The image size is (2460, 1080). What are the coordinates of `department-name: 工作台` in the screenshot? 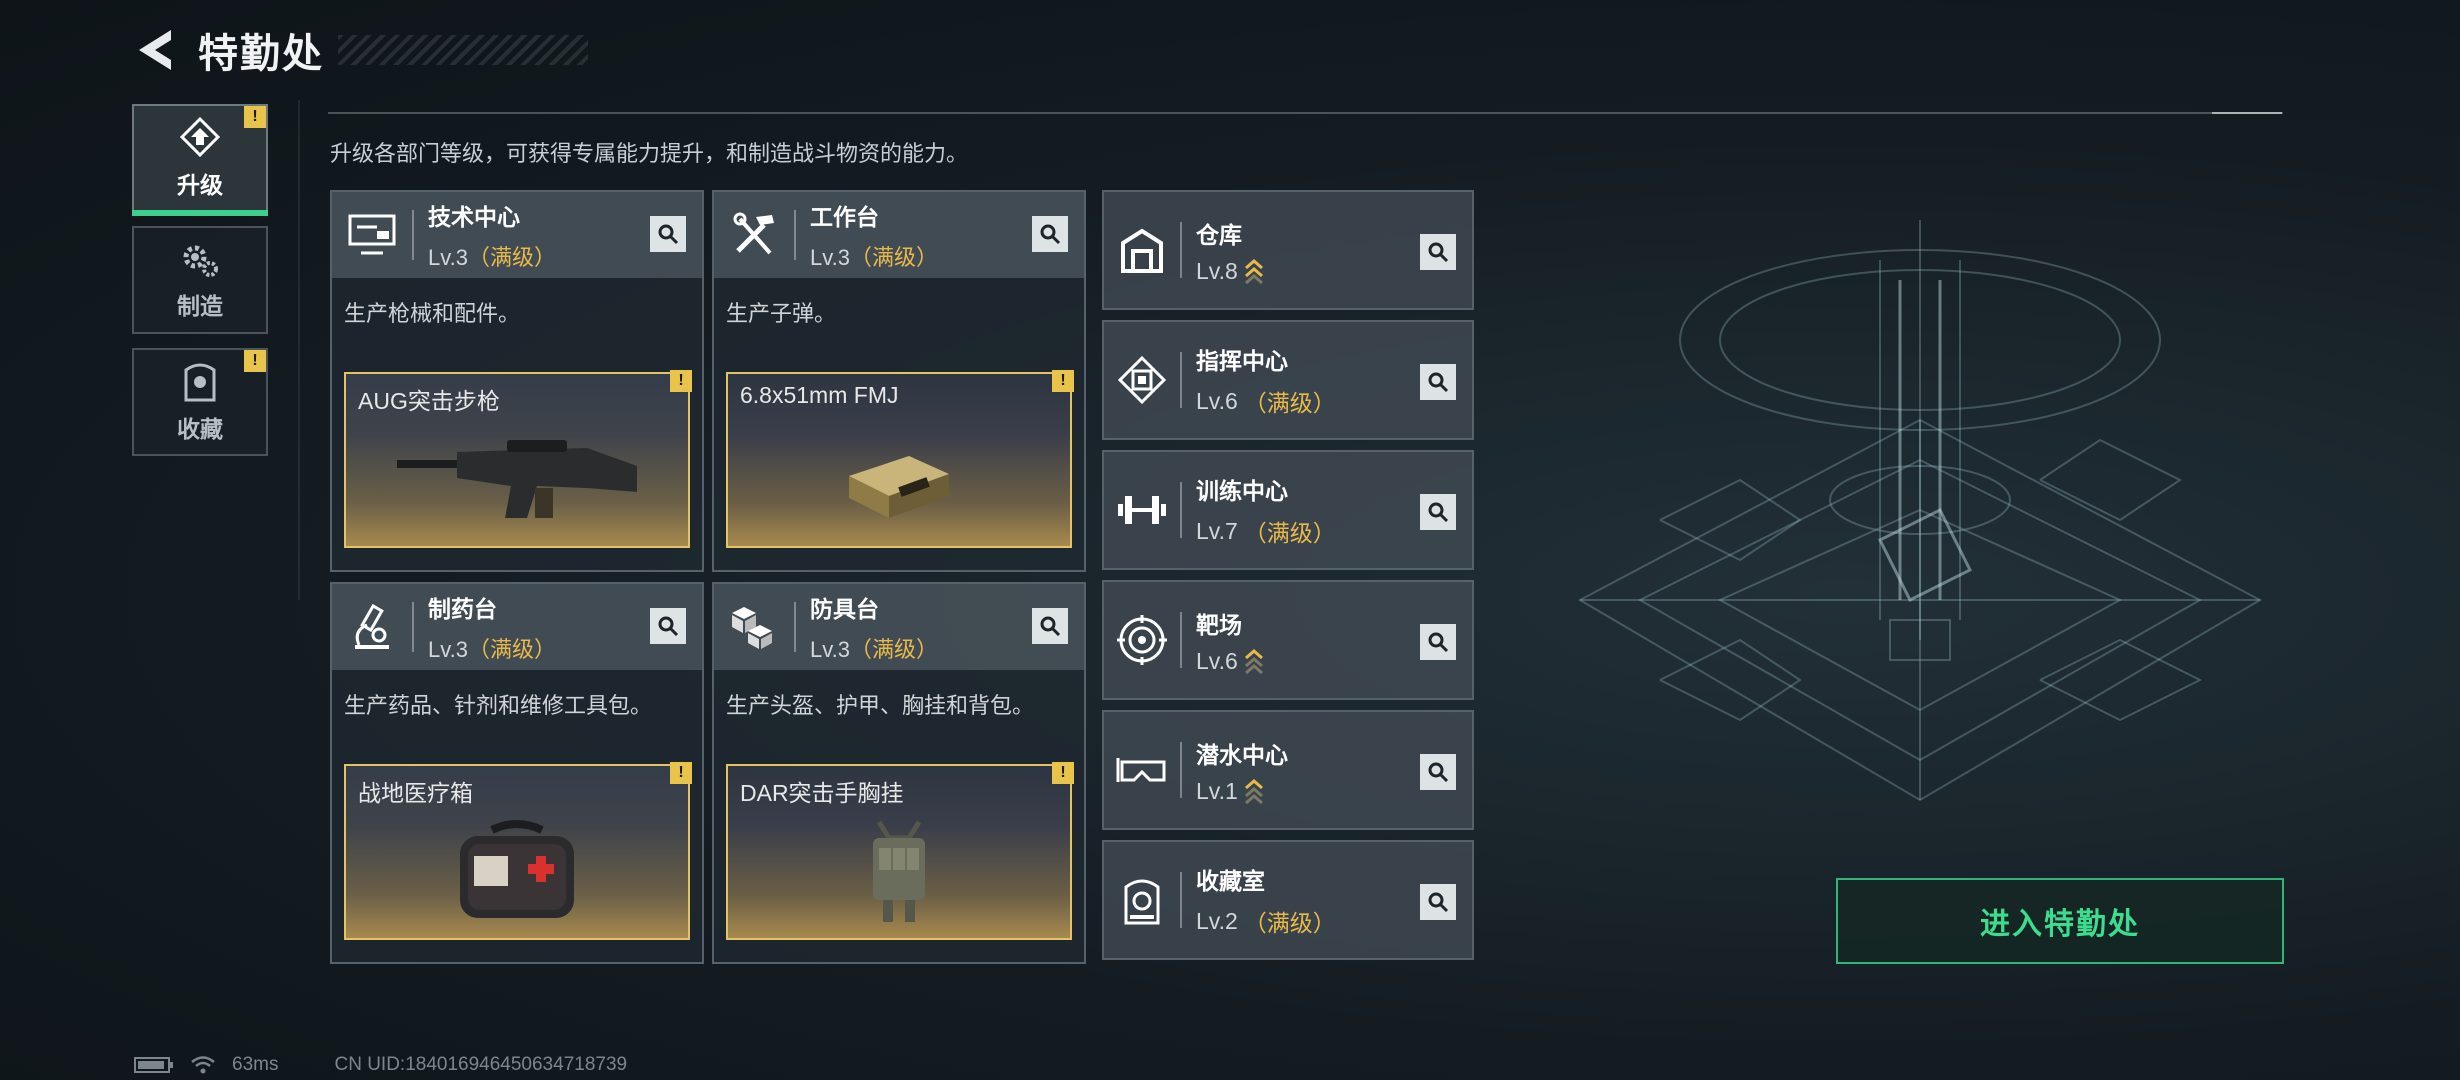 It's located at (844, 217).